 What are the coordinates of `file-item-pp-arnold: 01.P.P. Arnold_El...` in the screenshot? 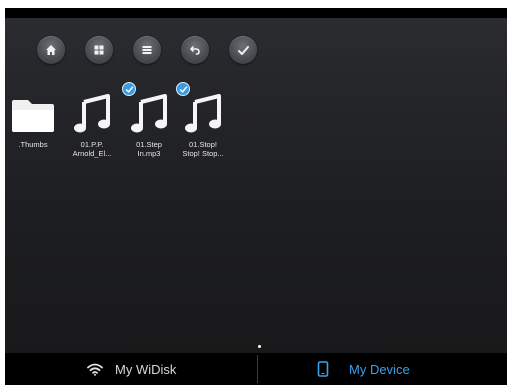 It's located at (92, 140).